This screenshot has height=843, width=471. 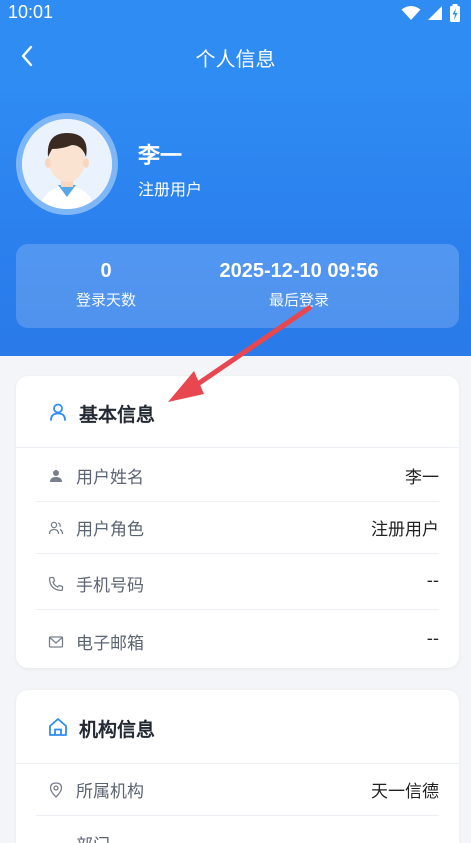 What do you see at coordinates (299, 285) in the screenshot?
I see `stat-last-login: 2025-12-10 09:56 最后登录` at bounding box center [299, 285].